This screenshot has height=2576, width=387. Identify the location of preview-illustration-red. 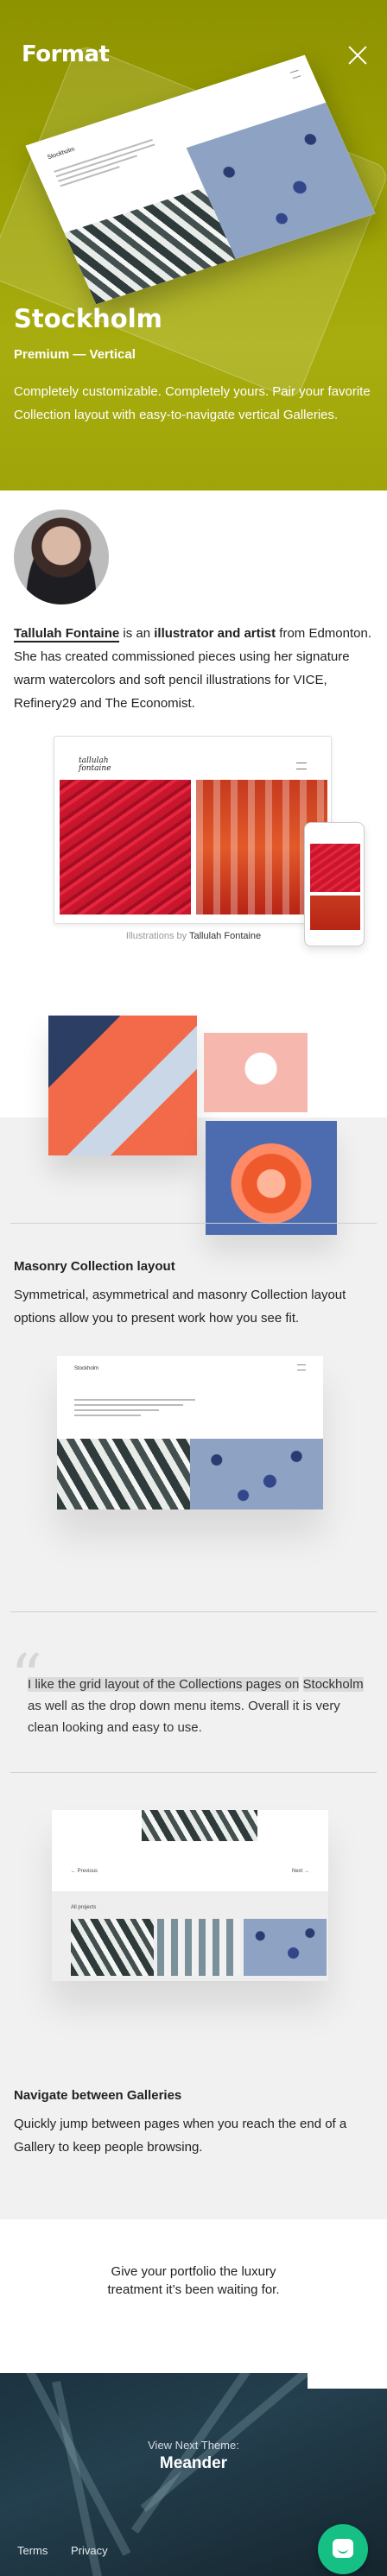
(125, 847).